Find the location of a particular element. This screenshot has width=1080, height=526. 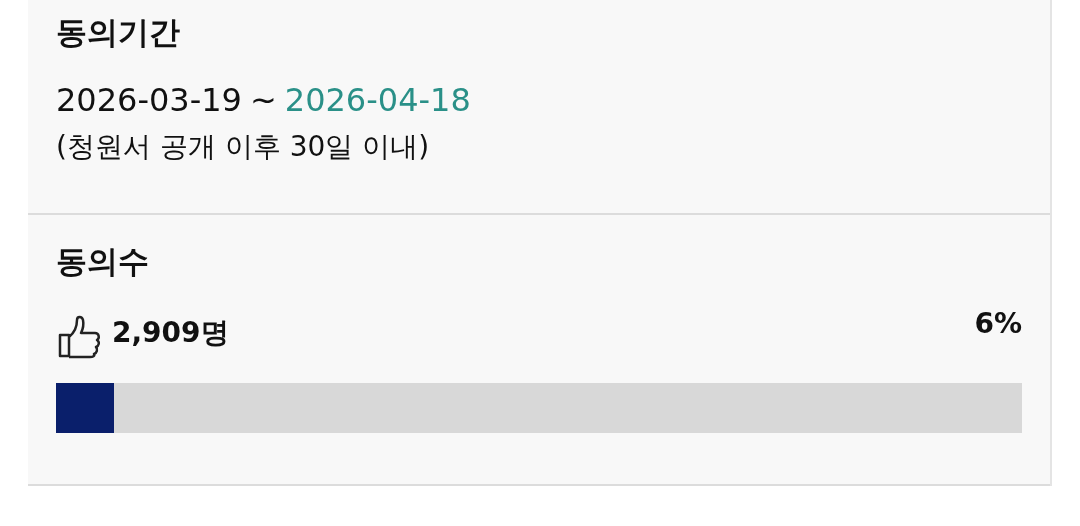

period-note: (청원서 공개 이후 30일 이내) is located at coordinates (243, 147).